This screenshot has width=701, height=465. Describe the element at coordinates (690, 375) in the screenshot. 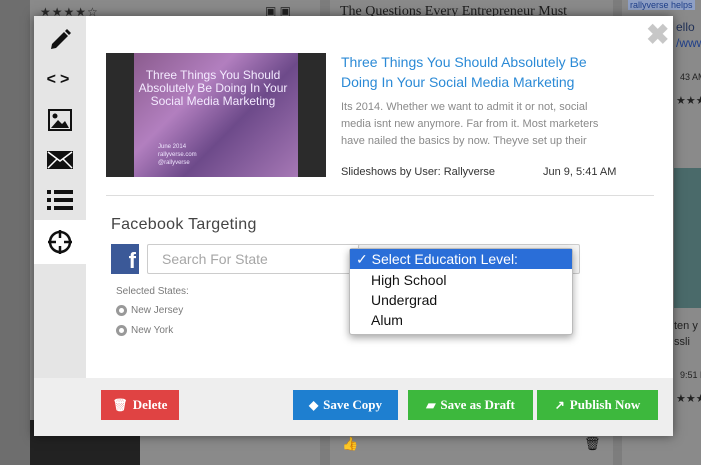

I see `background-timestamp: 9:51 P` at that location.